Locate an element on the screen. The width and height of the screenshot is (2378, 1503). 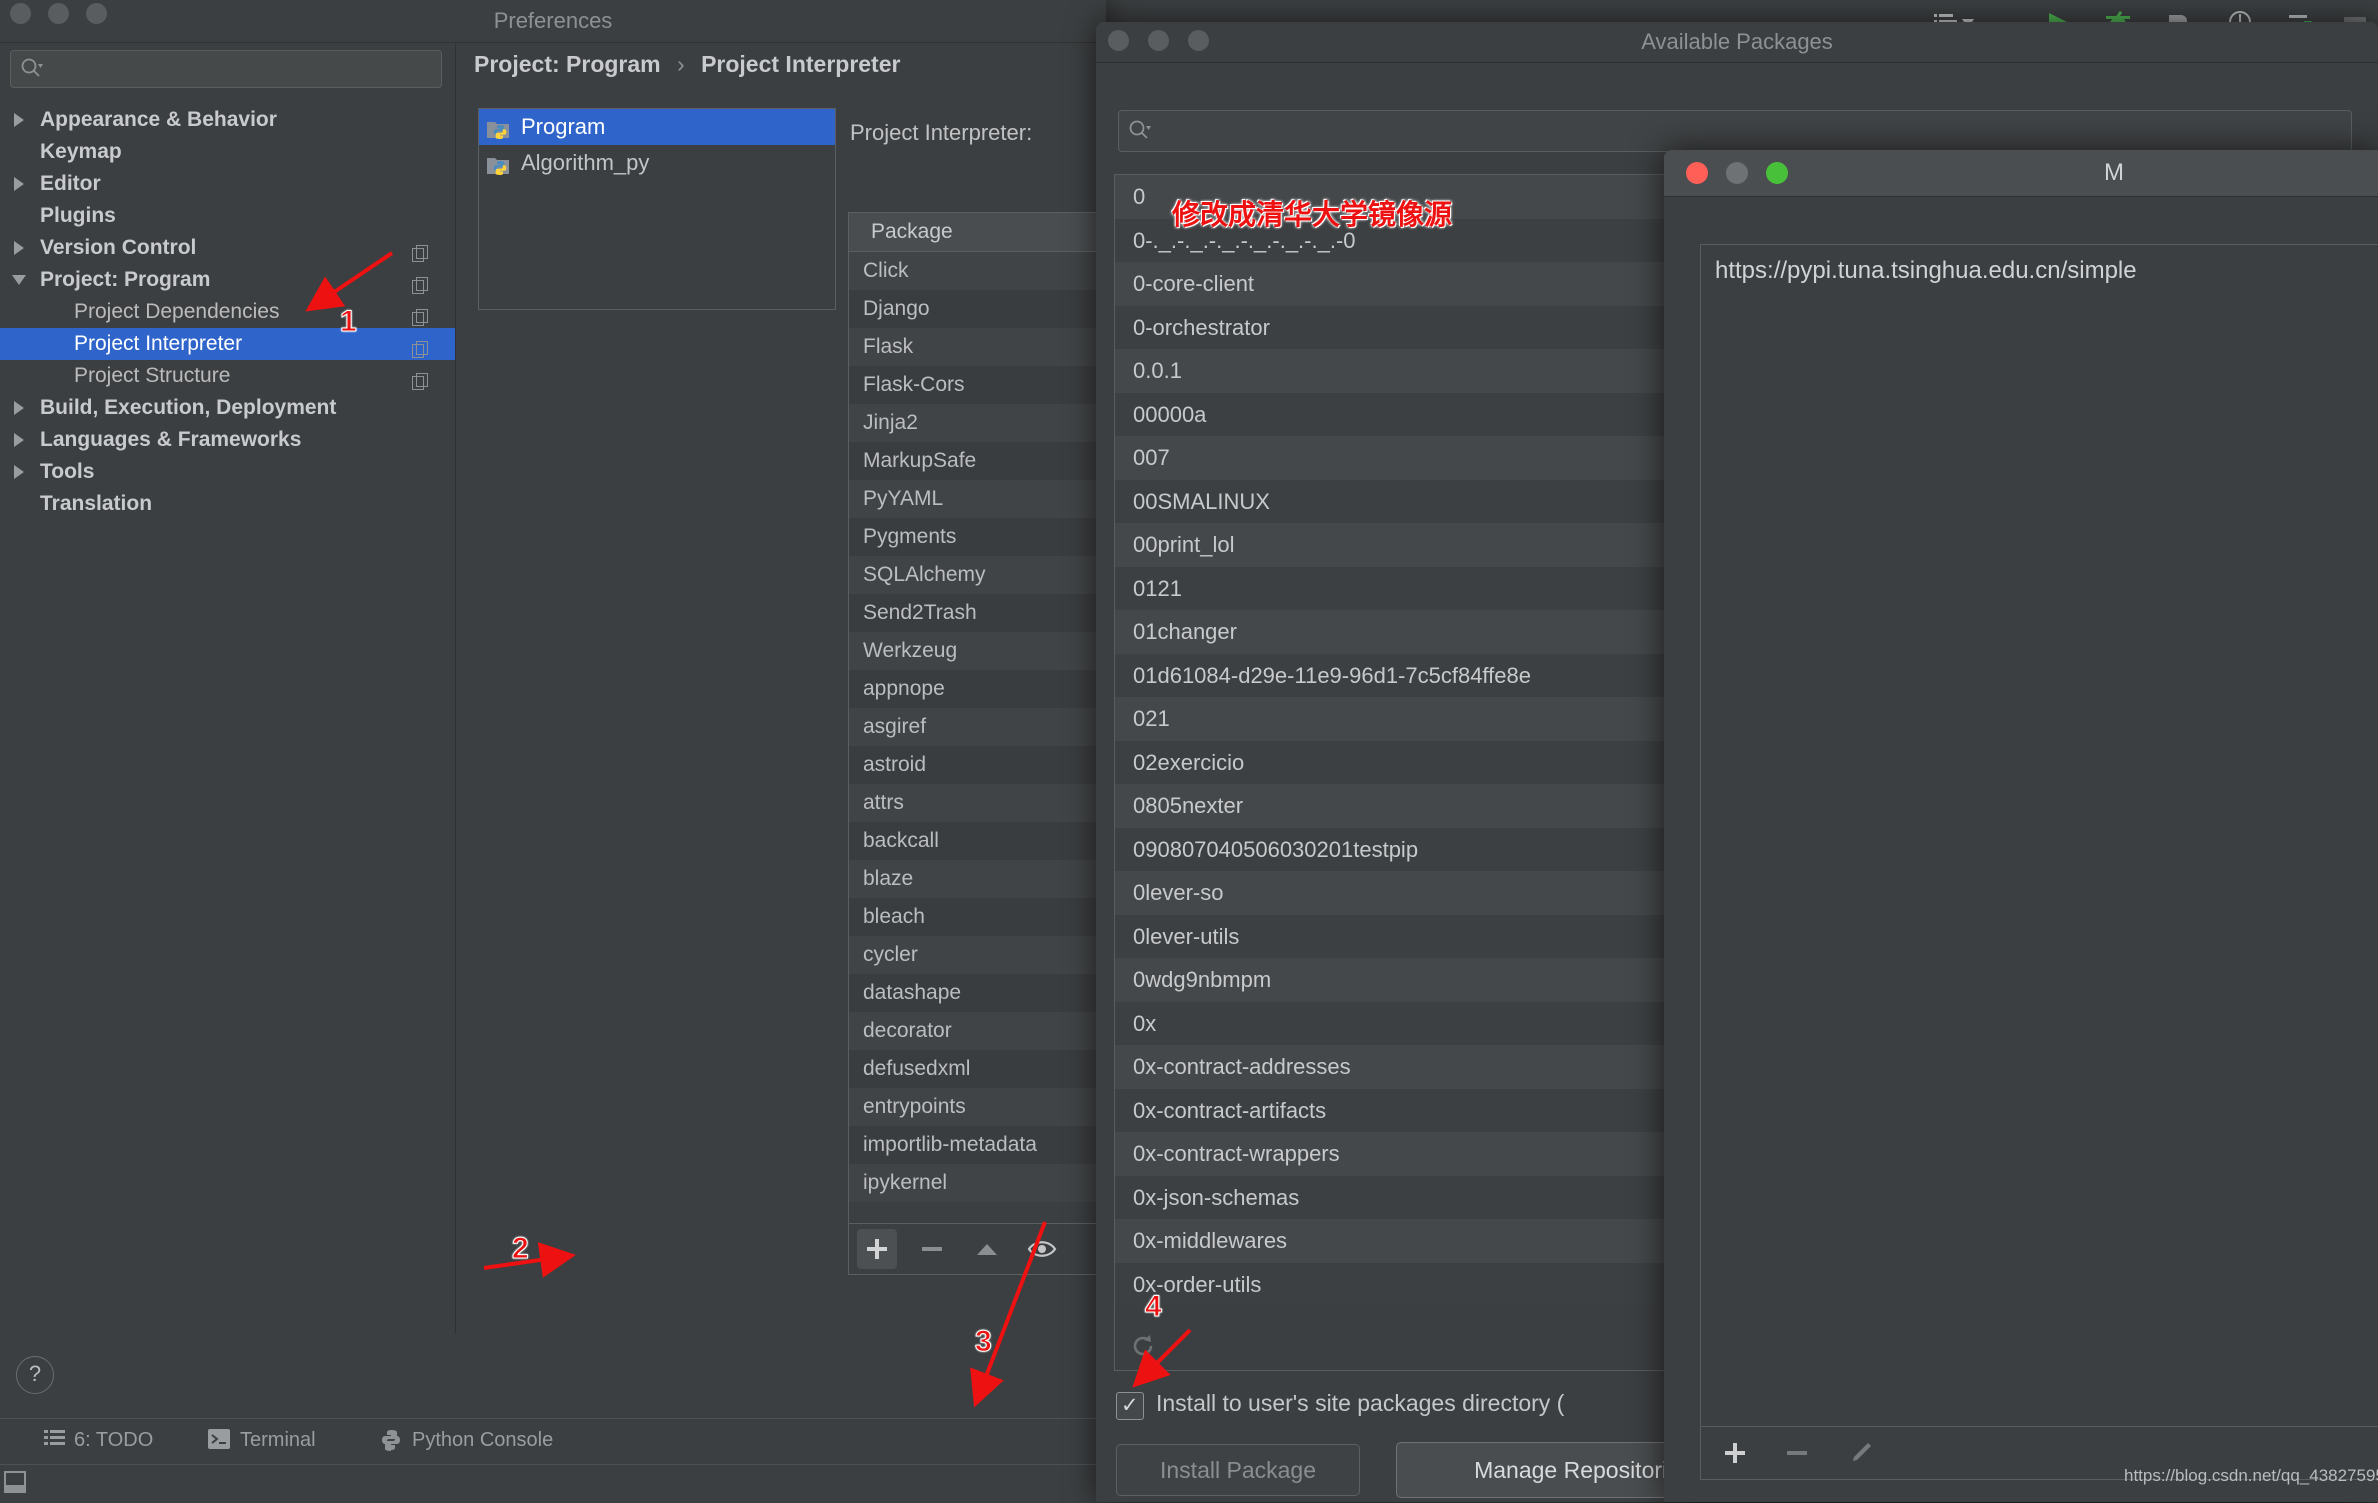
remove-repository-button is located at coordinates (1797, 1453).